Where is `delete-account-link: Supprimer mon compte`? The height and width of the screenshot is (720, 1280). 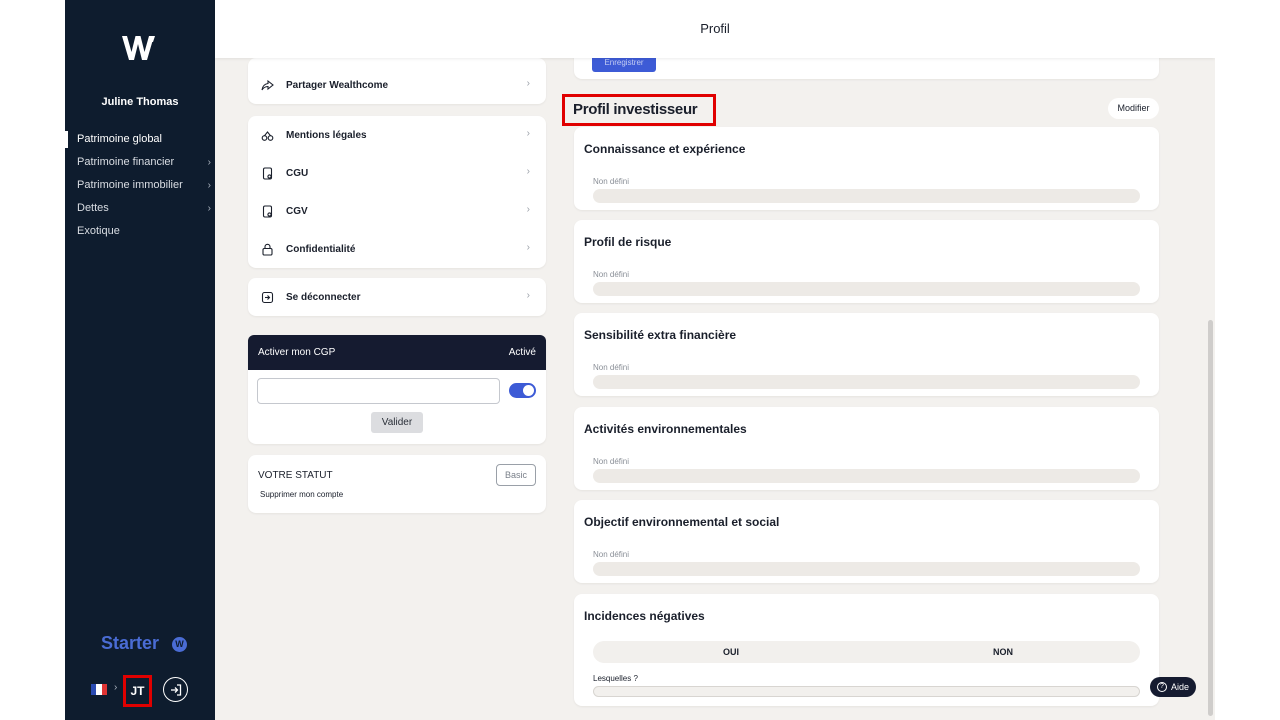
delete-account-link: Supprimer mon compte is located at coordinates (301, 494).